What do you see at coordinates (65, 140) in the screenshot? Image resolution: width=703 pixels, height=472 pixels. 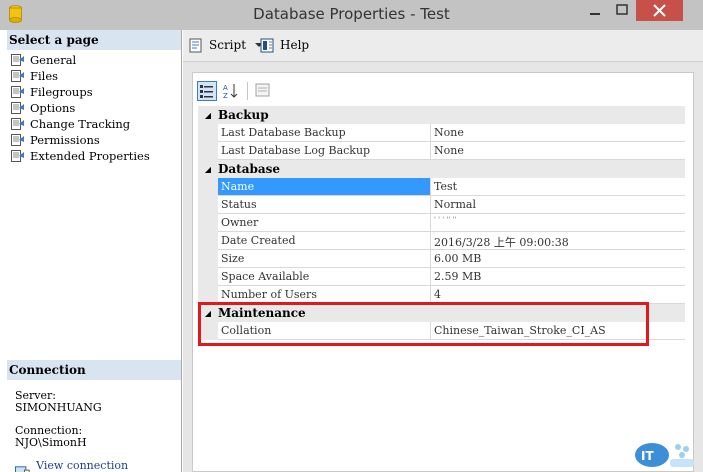 I see `page-item-label: Permissions` at bounding box center [65, 140].